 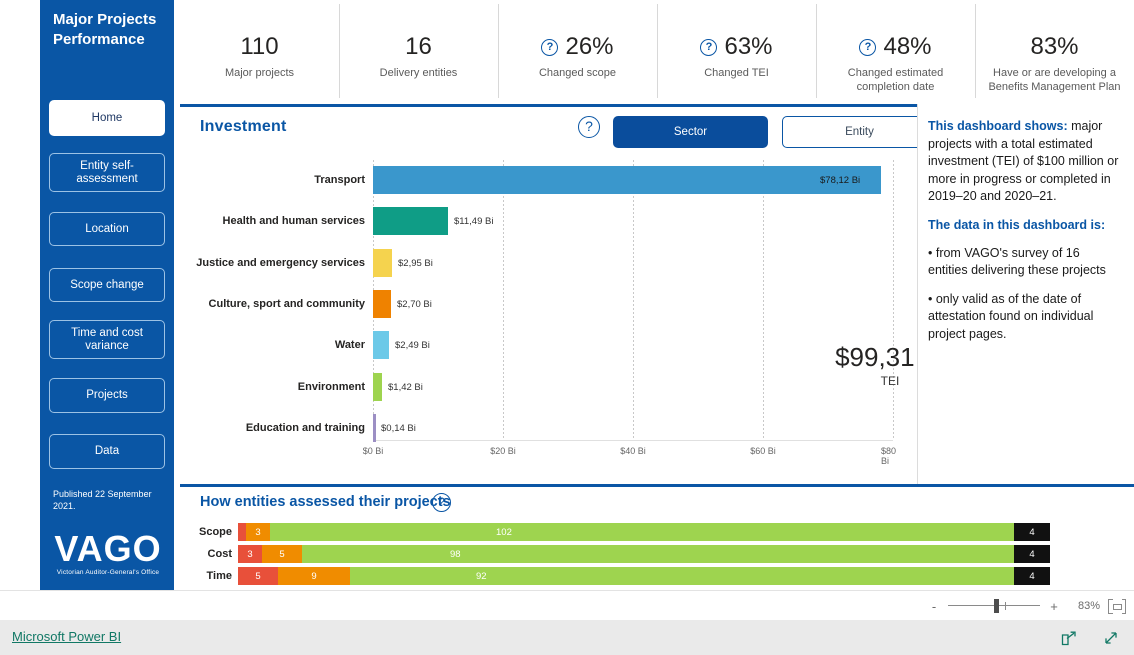 What do you see at coordinates (381, 345) in the screenshot?
I see `bar-water` at bounding box center [381, 345].